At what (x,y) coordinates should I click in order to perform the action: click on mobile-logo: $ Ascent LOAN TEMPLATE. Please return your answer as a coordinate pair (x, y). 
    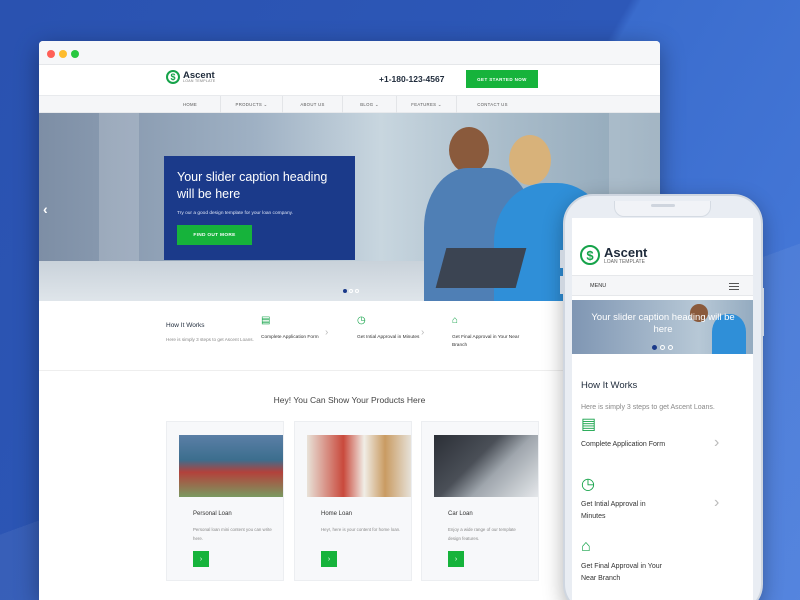
    Looking at the image, I should click on (613, 255).